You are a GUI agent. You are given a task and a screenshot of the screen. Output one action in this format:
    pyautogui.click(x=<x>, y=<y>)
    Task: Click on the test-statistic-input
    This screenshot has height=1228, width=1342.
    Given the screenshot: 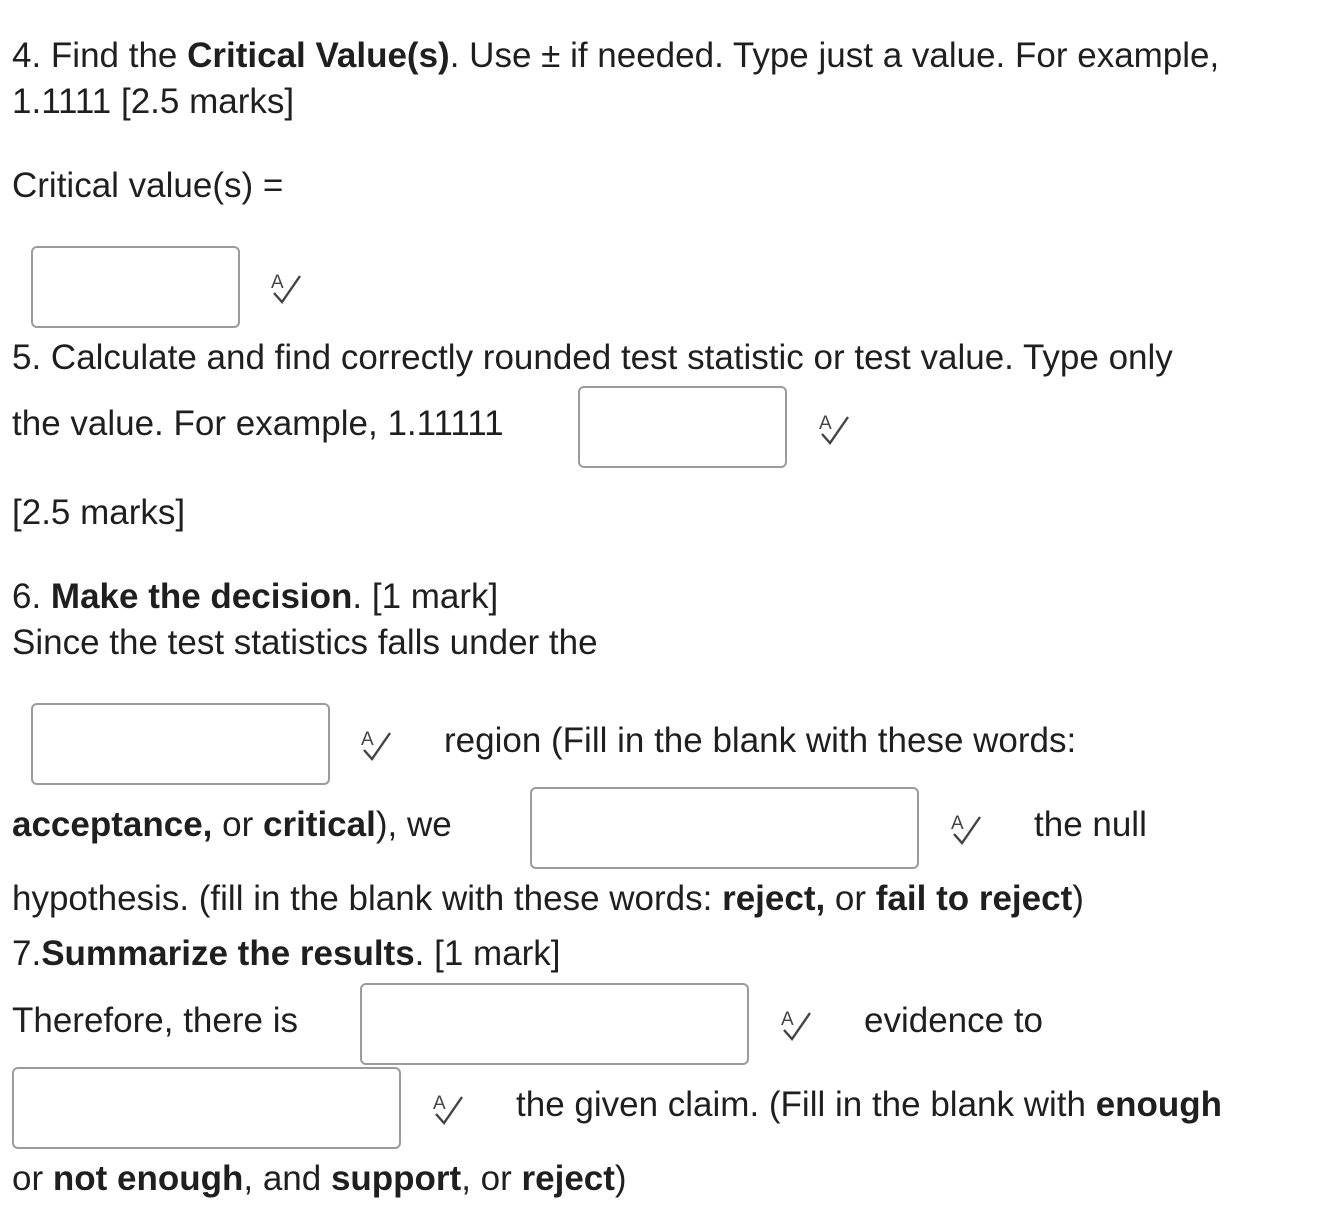 What is the action you would take?
    pyautogui.click(x=682, y=427)
    